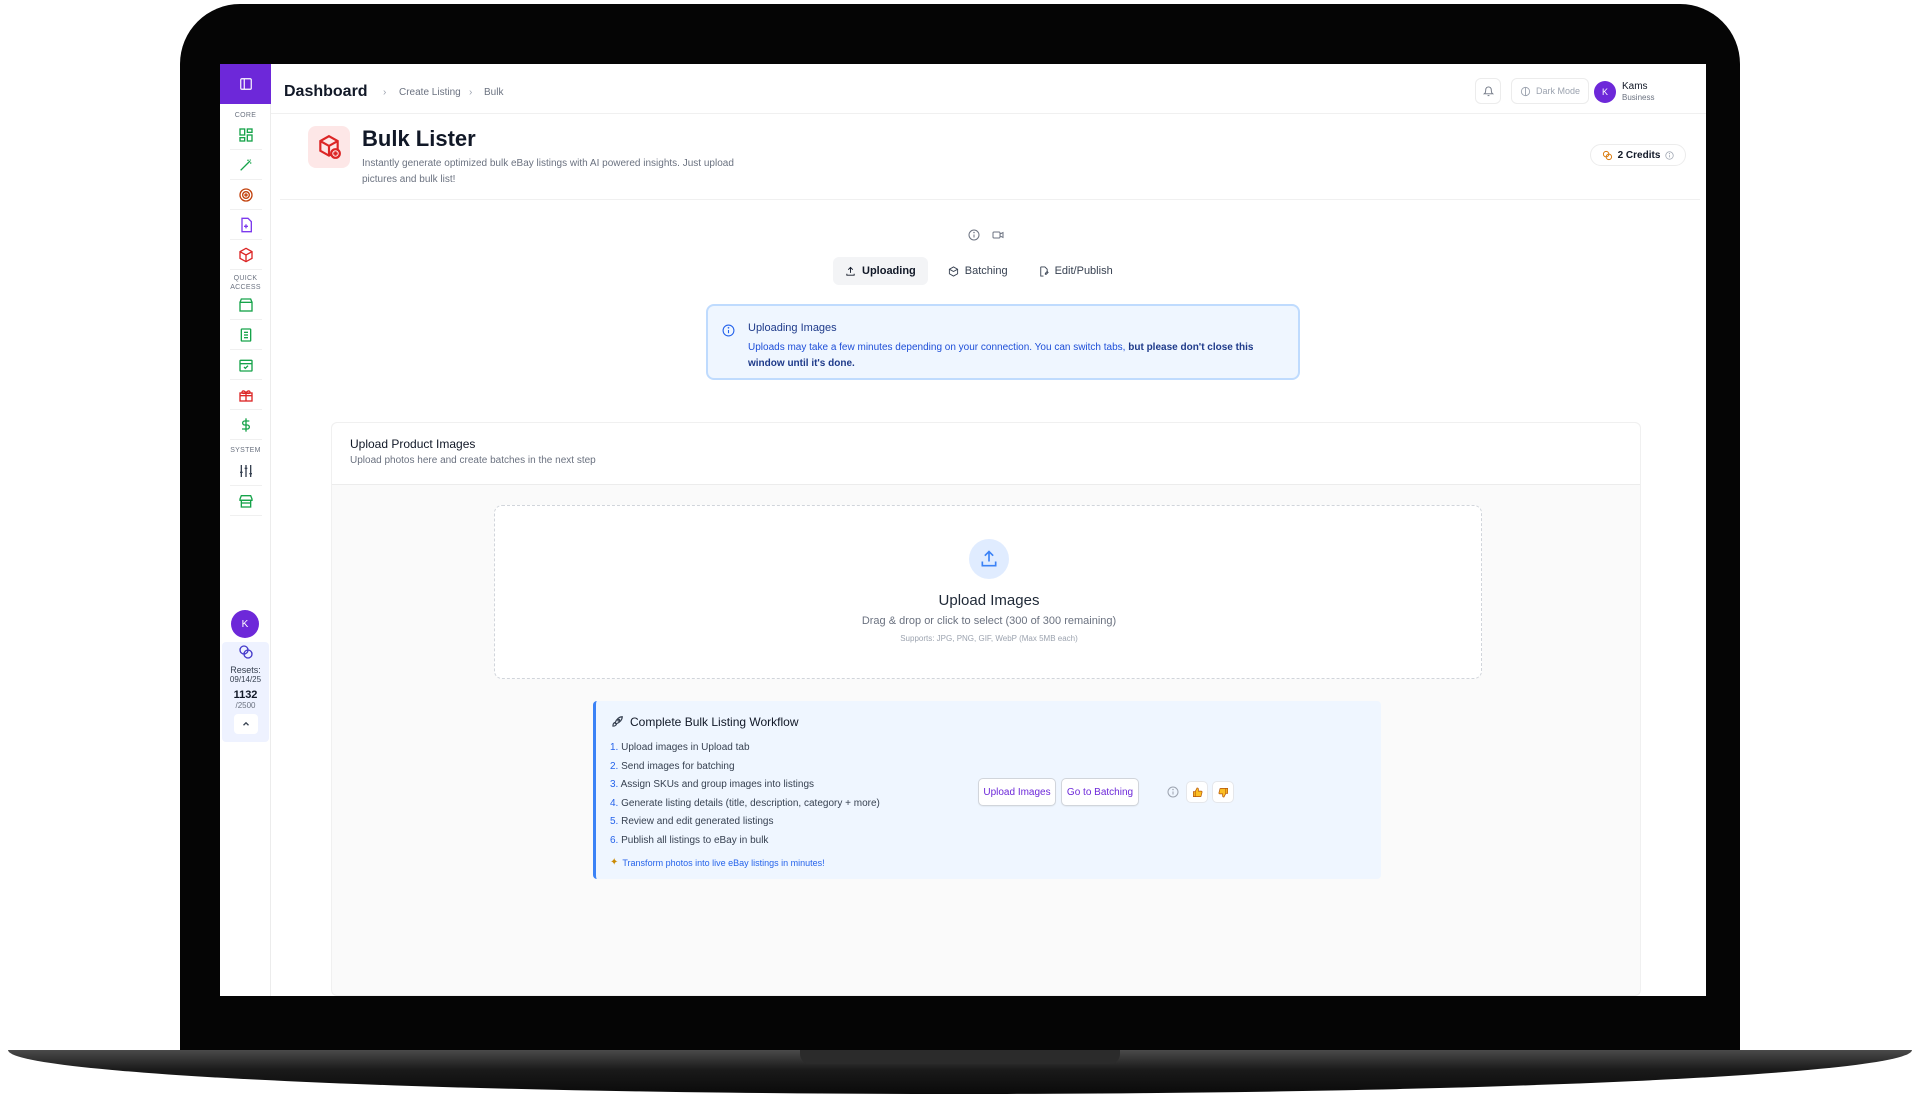 The image size is (1920, 1096). I want to click on workflow-tabs: Uploading Batching Edit/Publish, so click(976, 271).